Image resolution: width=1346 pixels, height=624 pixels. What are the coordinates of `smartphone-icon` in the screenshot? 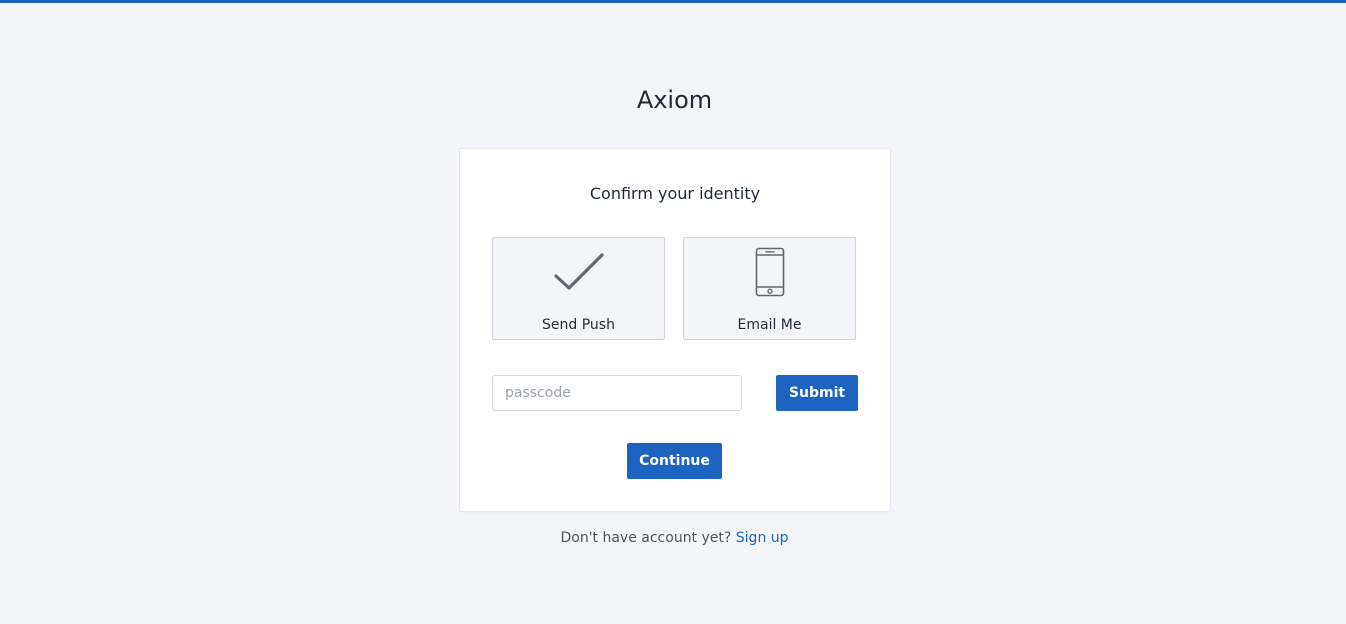 It's located at (769, 272).